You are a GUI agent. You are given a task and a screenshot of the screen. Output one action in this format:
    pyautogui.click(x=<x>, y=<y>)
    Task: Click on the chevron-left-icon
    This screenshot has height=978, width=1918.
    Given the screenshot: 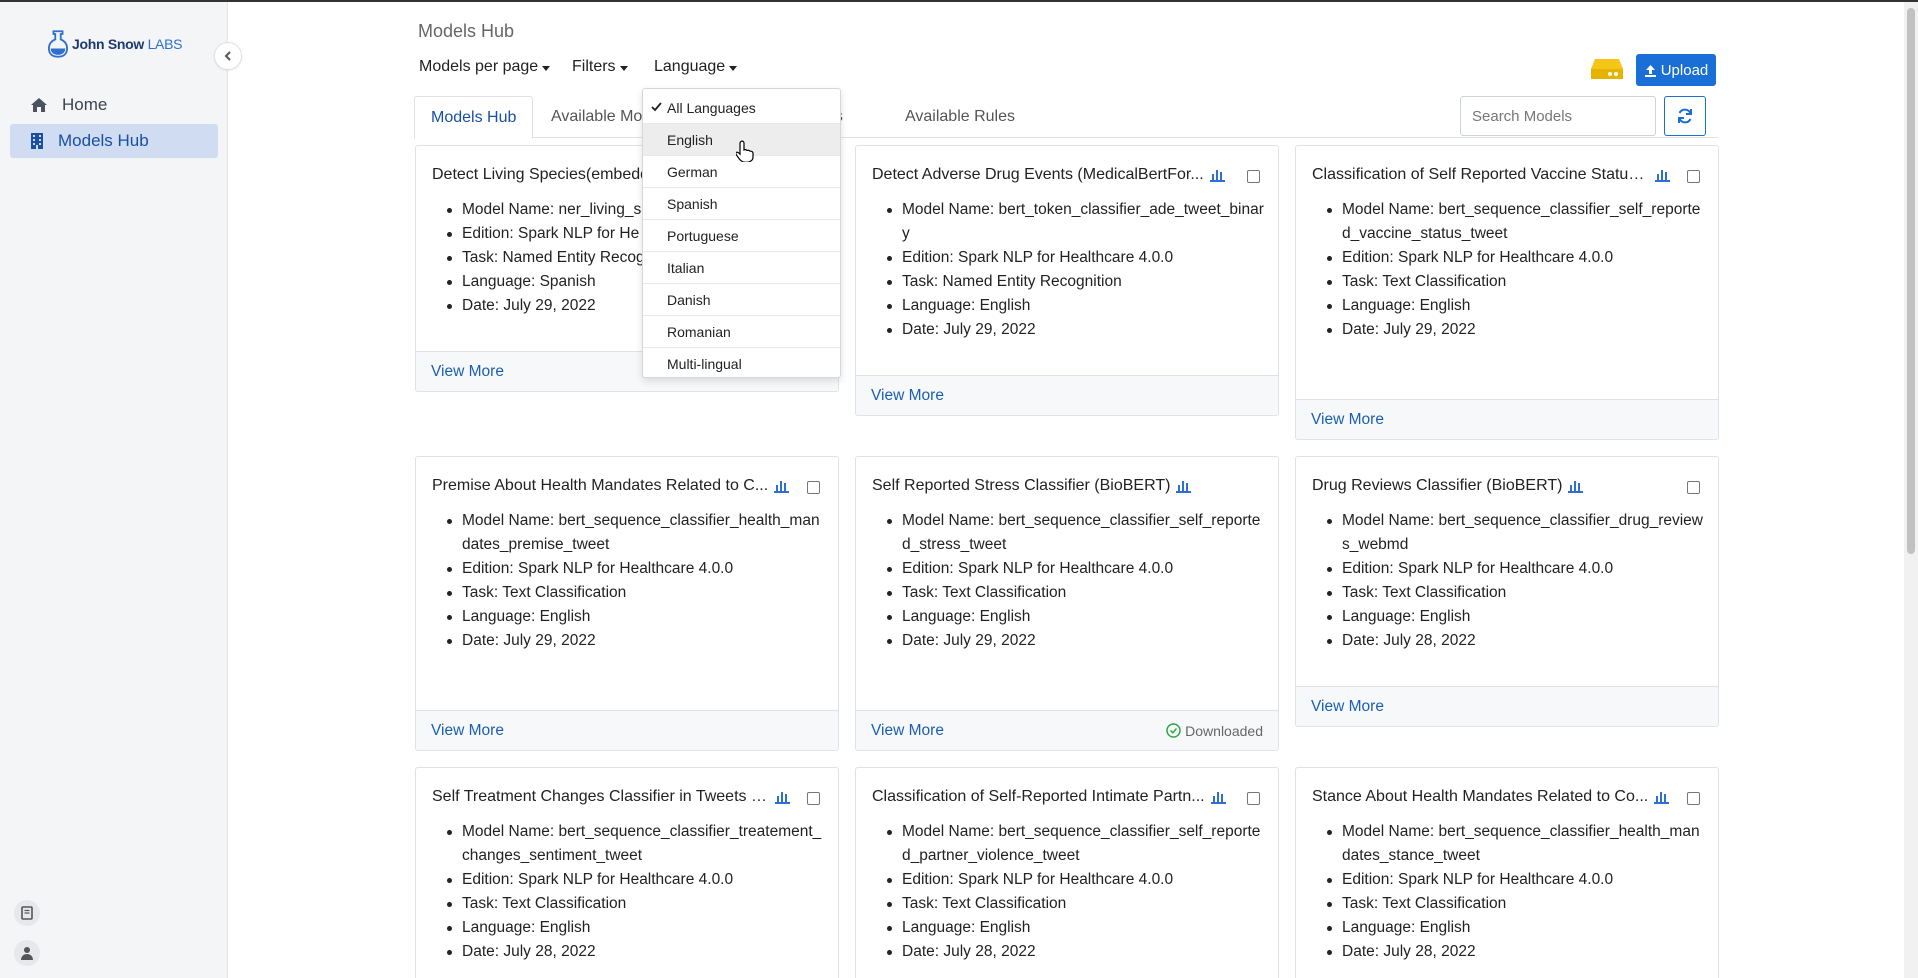 What is the action you would take?
    pyautogui.click(x=227, y=56)
    